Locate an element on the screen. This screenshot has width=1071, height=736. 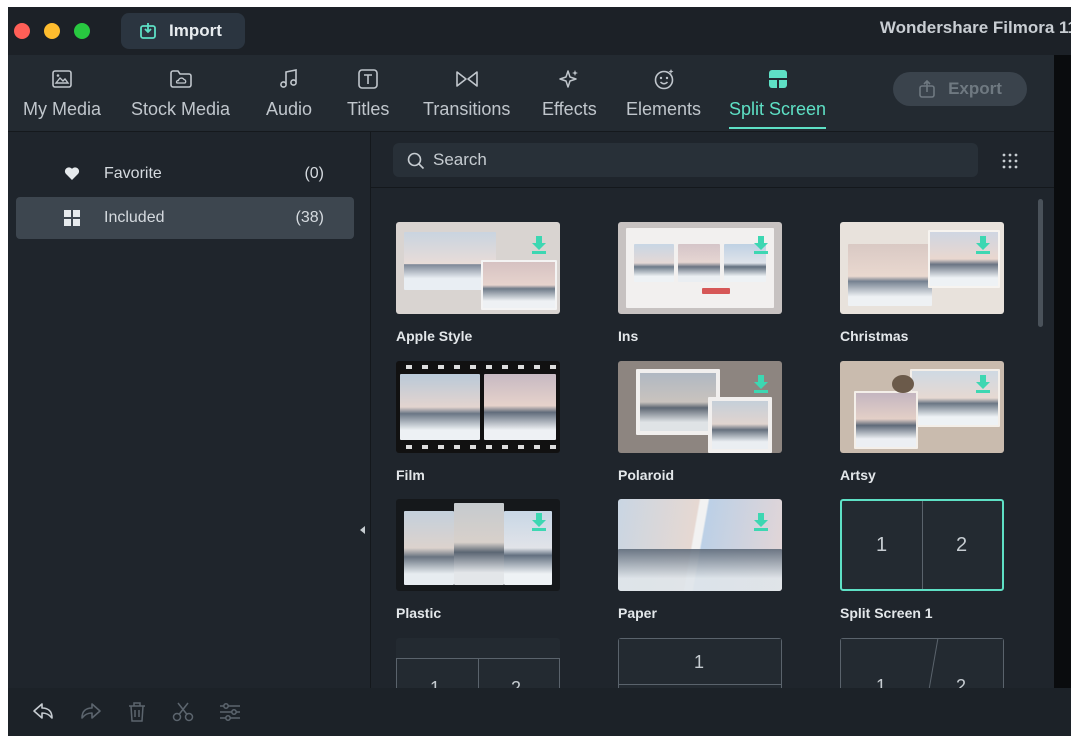
search-input: Search is located at coordinates (685, 160).